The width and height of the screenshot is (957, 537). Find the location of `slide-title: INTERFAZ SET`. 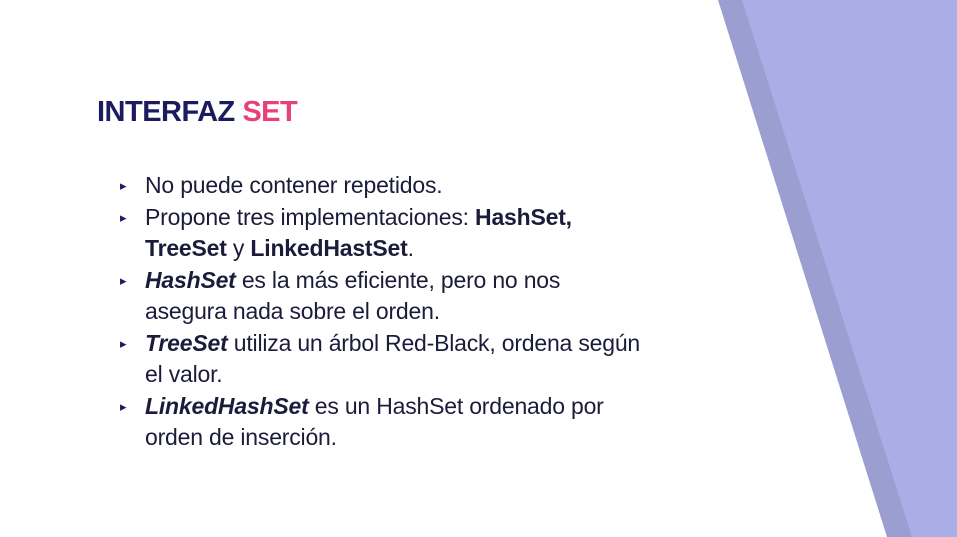

slide-title: INTERFAZ SET is located at coordinates (197, 112).